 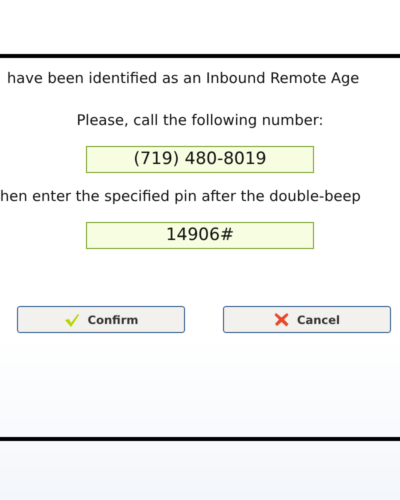 What do you see at coordinates (200, 121) in the screenshot?
I see `message-text: Please, call the following number:` at bounding box center [200, 121].